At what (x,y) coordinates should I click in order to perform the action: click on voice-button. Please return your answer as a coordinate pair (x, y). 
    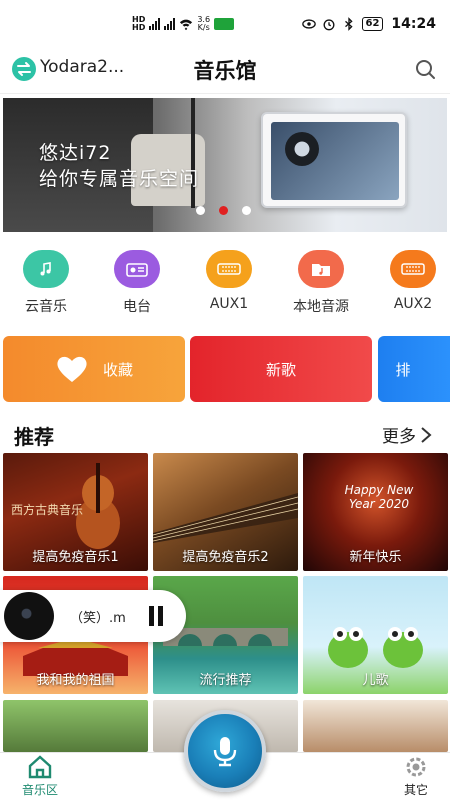
    Looking at the image, I should click on (225, 751).